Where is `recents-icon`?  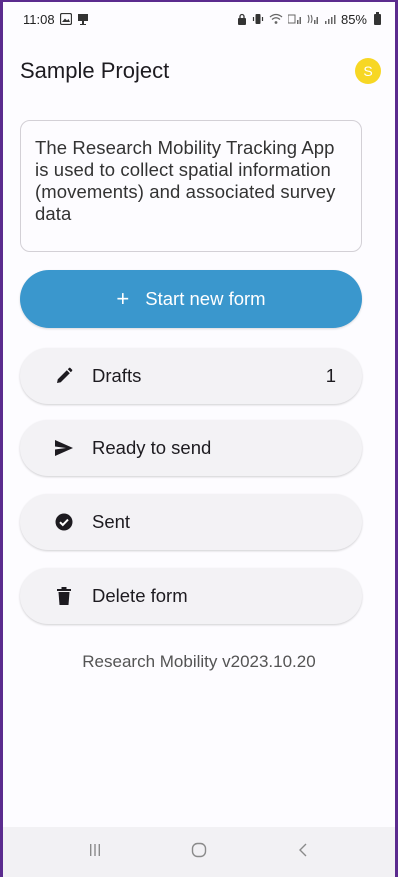 recents-icon is located at coordinates (95, 852).